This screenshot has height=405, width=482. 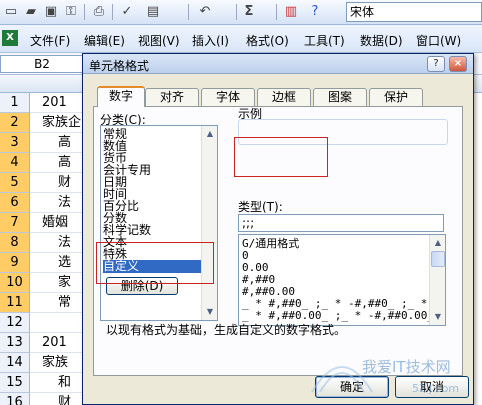 What do you see at coordinates (267, 40) in the screenshot?
I see `menu-format: 格式(O)` at bounding box center [267, 40].